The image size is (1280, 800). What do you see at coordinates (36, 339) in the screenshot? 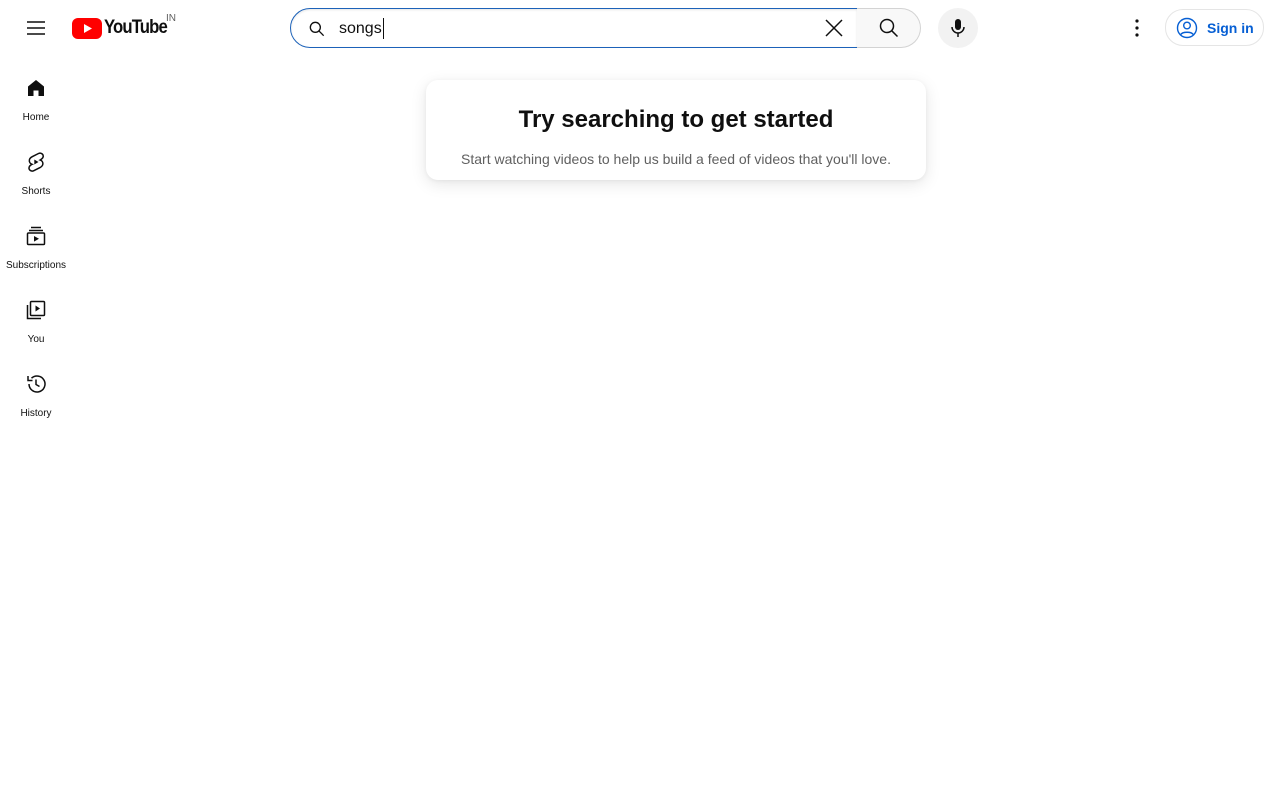
I see `guide-item-label: You` at bounding box center [36, 339].